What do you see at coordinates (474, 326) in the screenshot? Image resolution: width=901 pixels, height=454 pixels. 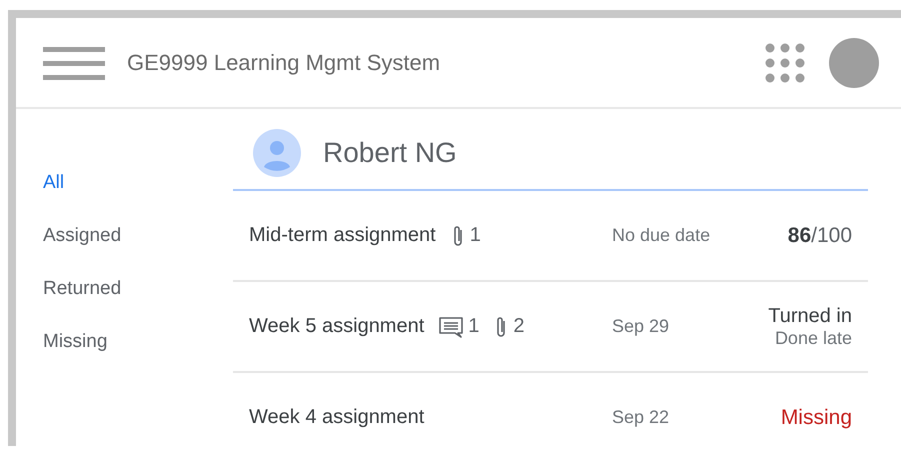 I see `comment-count: 1` at bounding box center [474, 326].